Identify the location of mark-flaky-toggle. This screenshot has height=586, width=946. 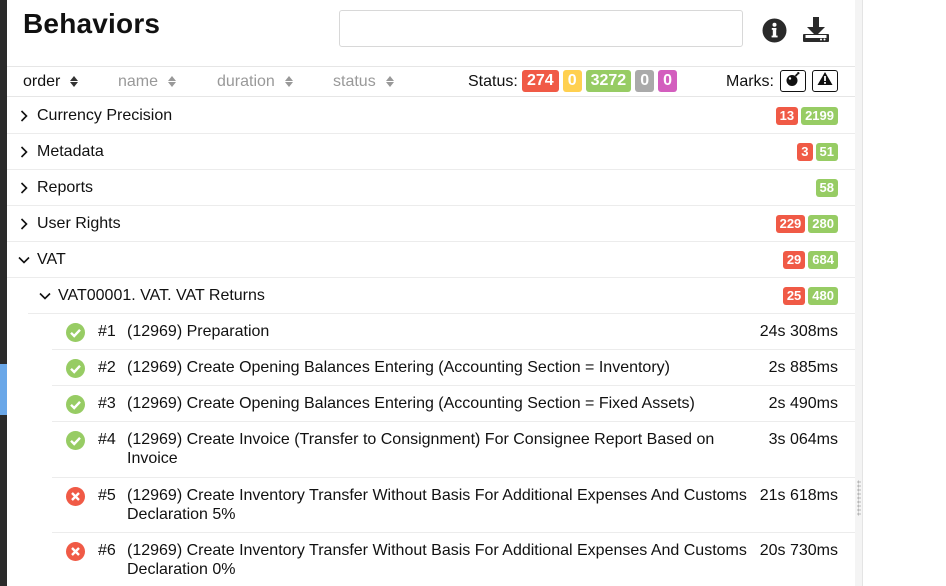
(793, 81).